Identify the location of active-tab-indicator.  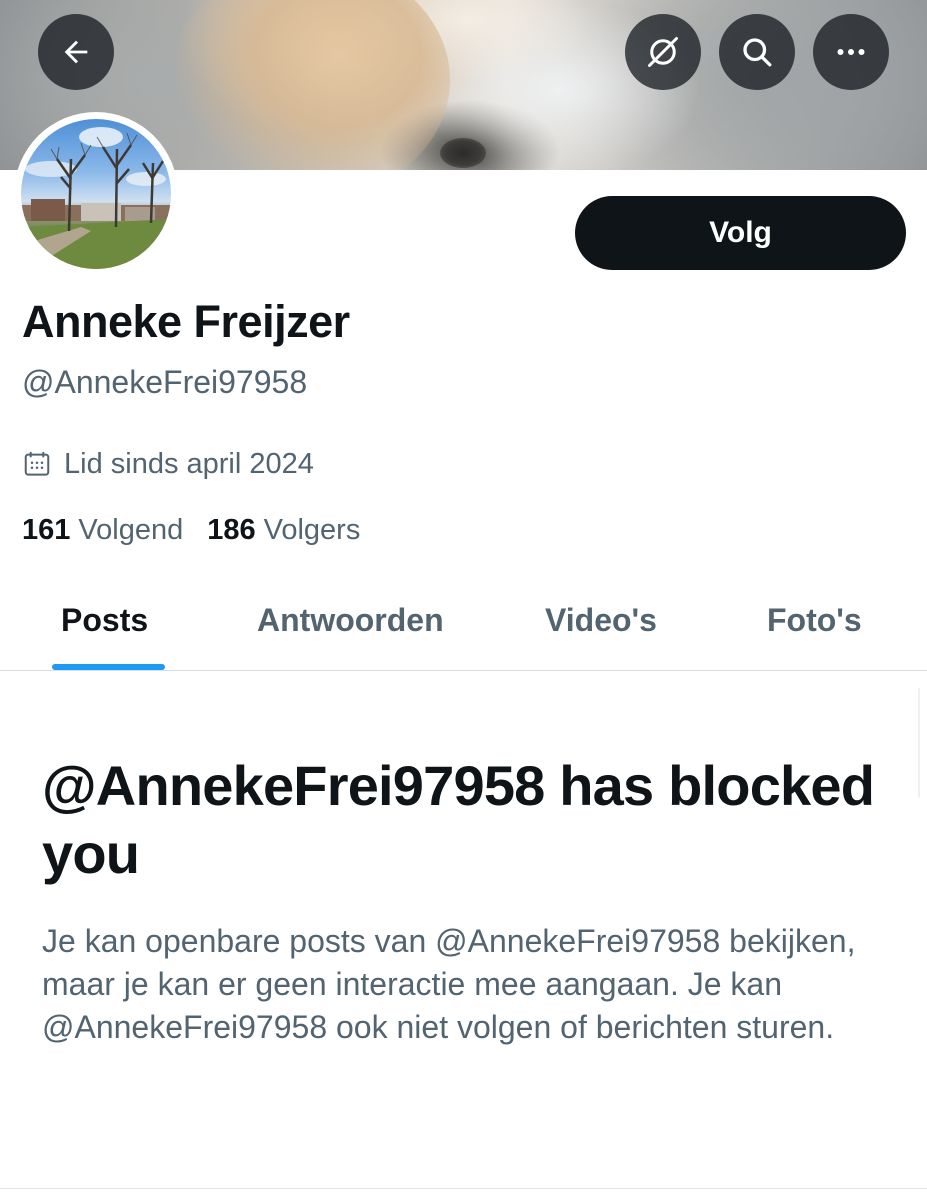
(108, 667).